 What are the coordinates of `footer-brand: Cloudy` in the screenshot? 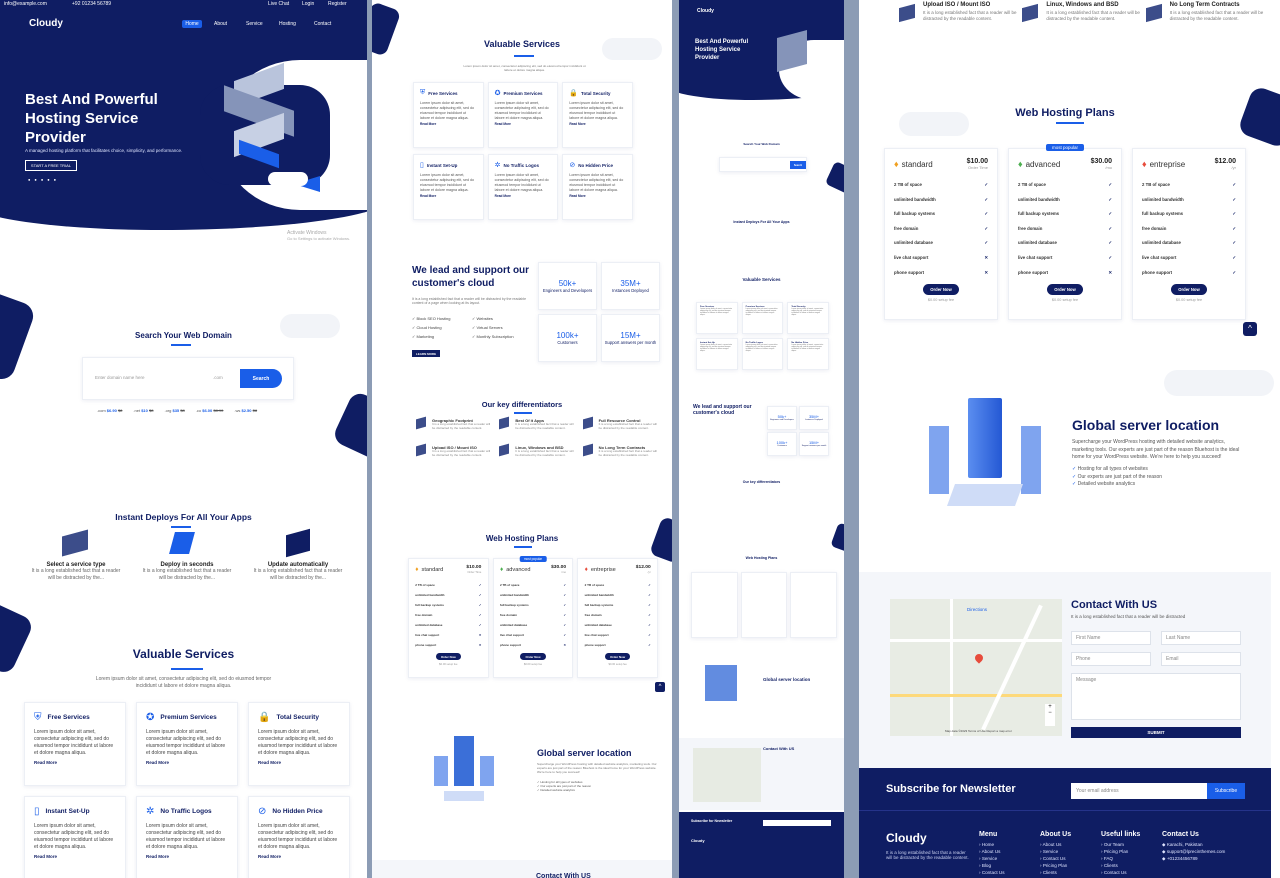 It's located at (906, 838).